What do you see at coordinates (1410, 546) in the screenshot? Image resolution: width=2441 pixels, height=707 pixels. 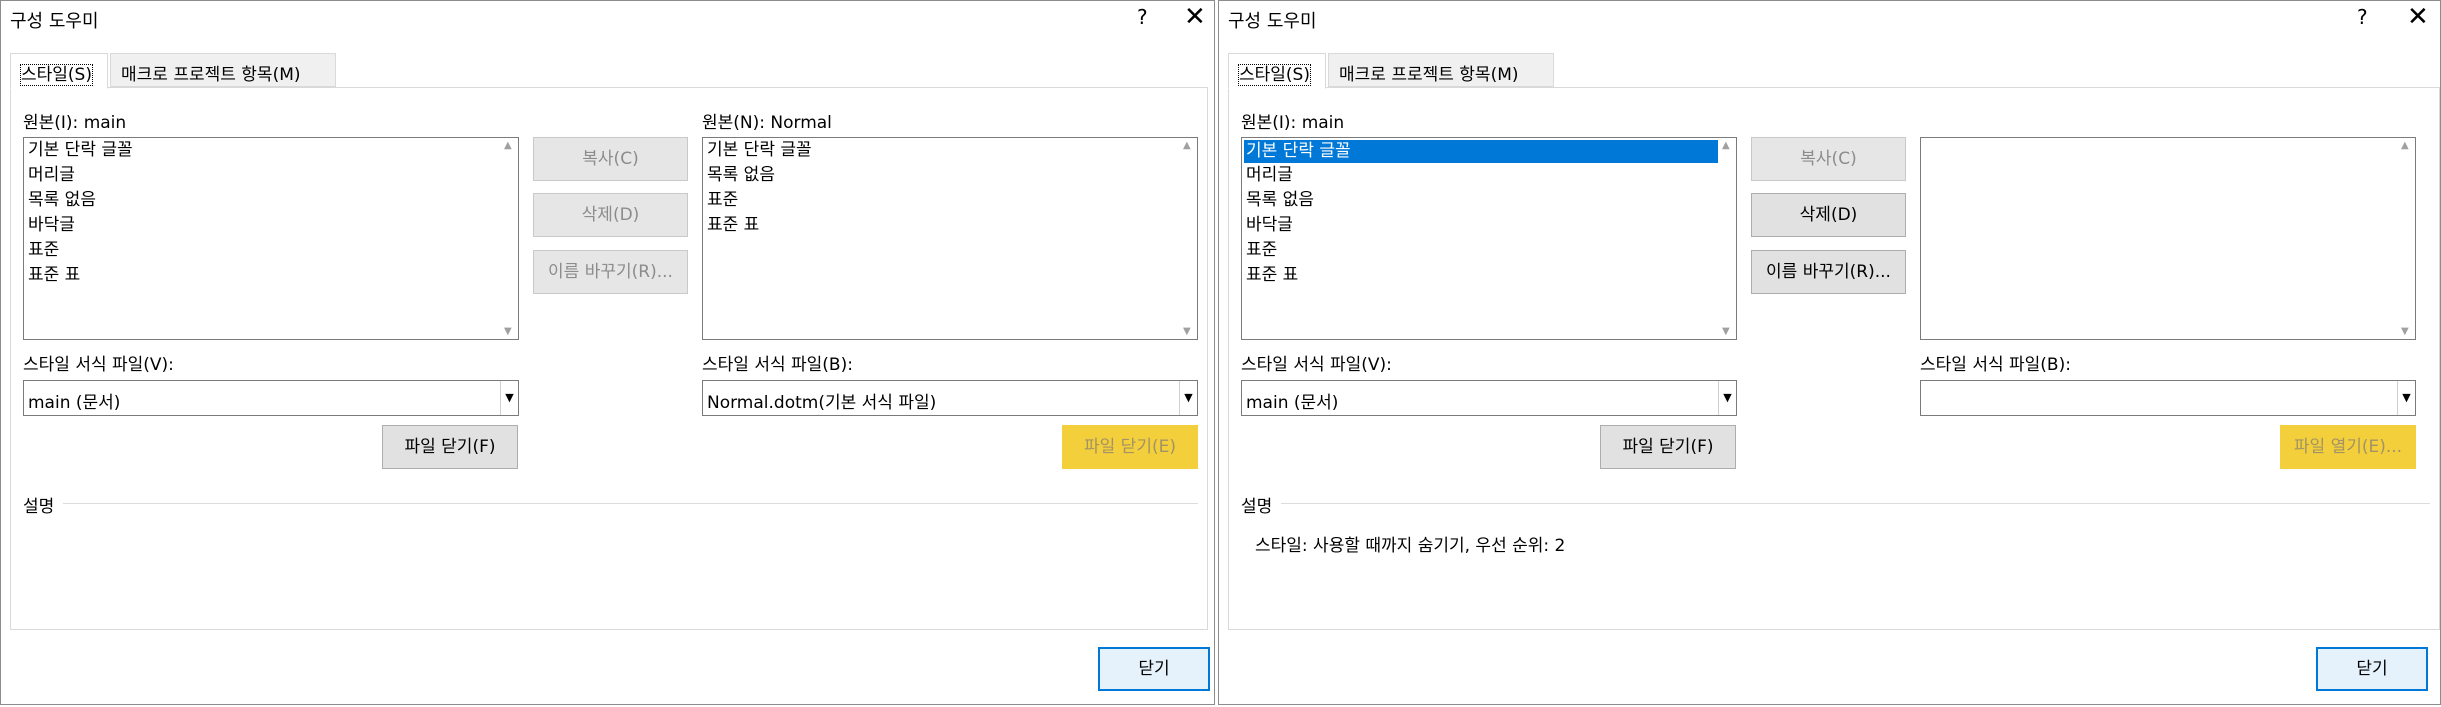 I see `description-text: 스타일: 사용할 때까지 숨기기, 우선 순위: 2` at bounding box center [1410, 546].